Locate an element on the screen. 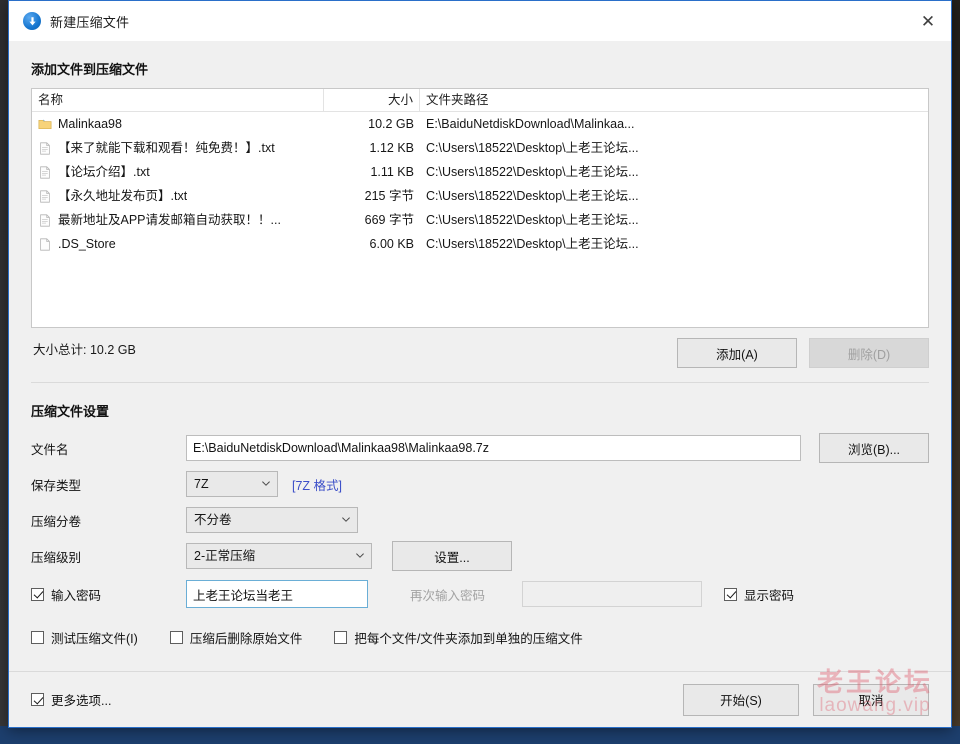  add-button: 添加(A) is located at coordinates (737, 353).